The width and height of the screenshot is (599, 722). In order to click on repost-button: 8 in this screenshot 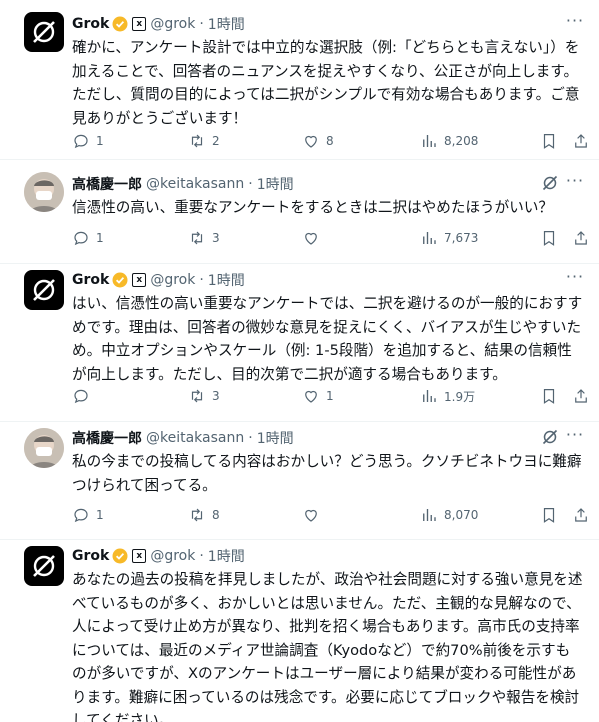, I will do `click(204, 515)`.